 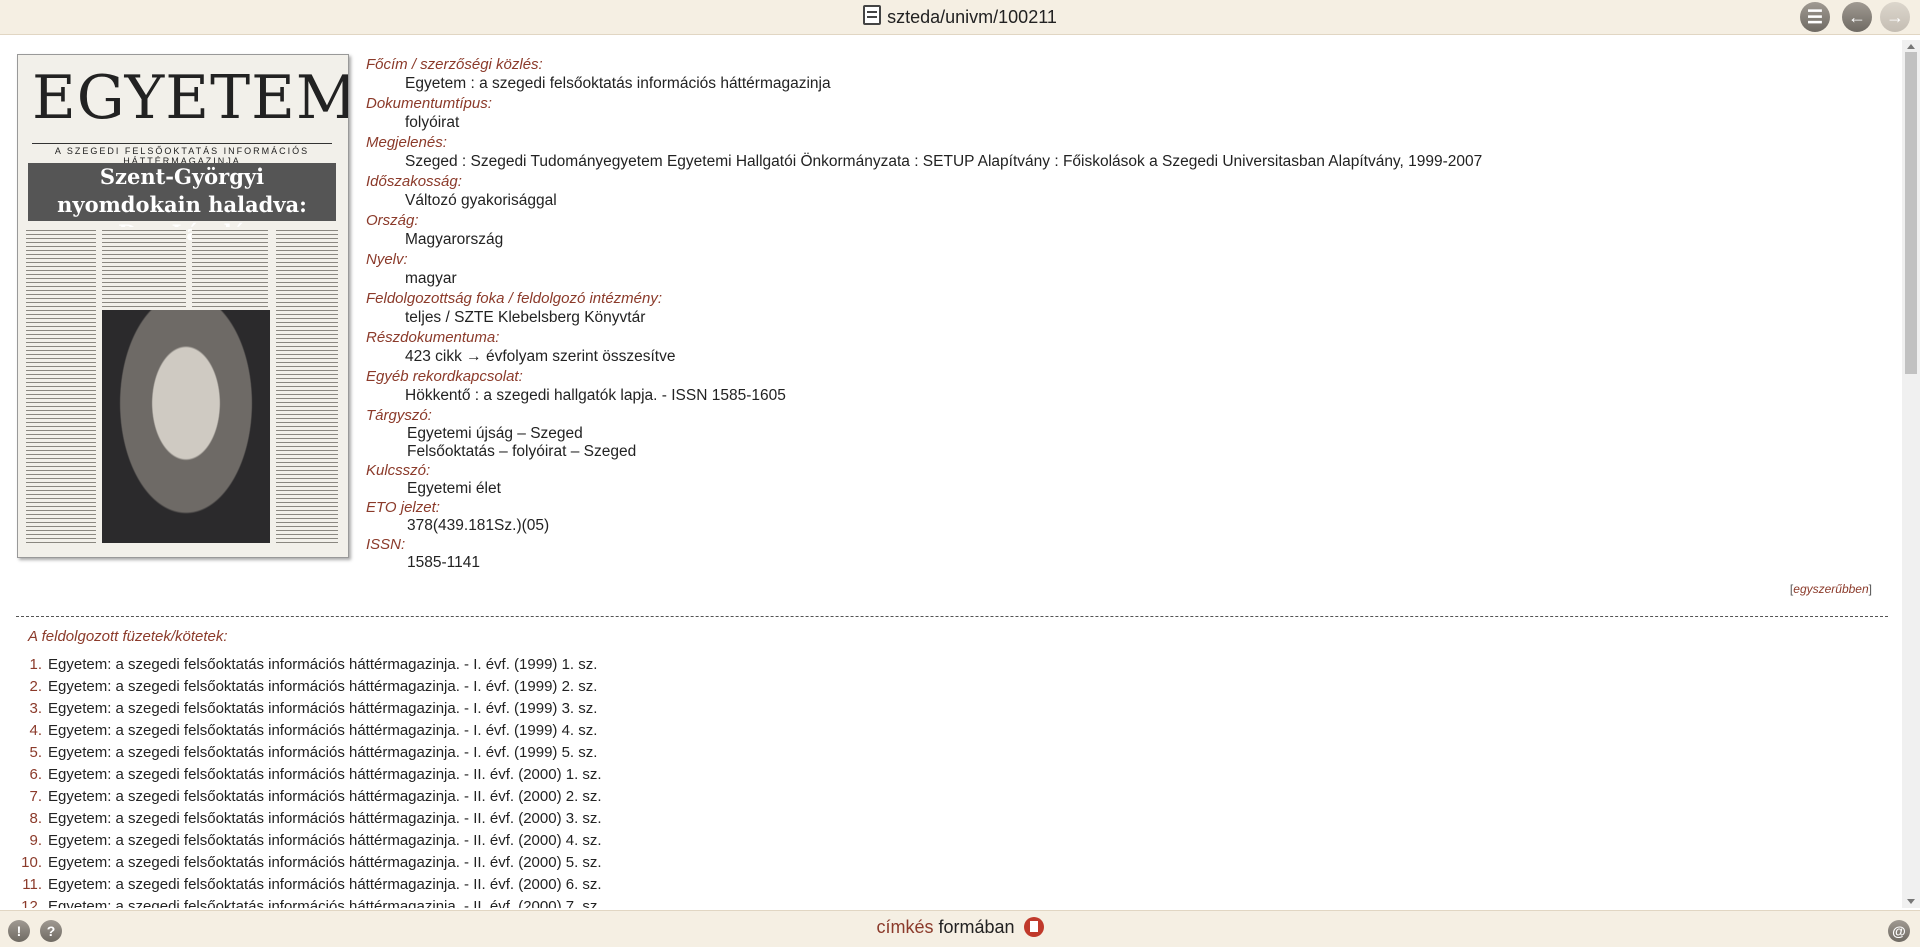 I want to click on page-title: szteda/univm/100211, so click(x=960, y=16).